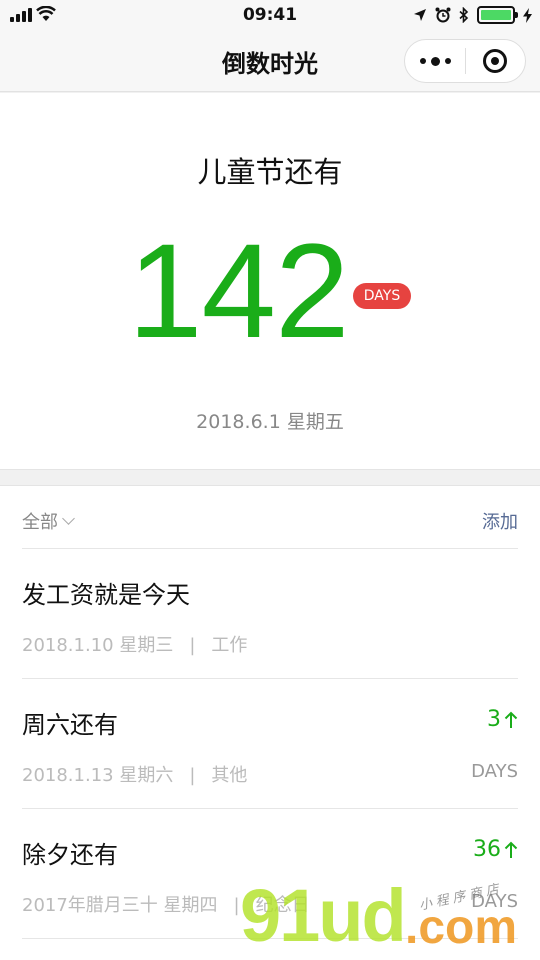 The height and width of the screenshot is (960, 540). I want to click on item-date: 2018.1.13 星期六, so click(98, 775).